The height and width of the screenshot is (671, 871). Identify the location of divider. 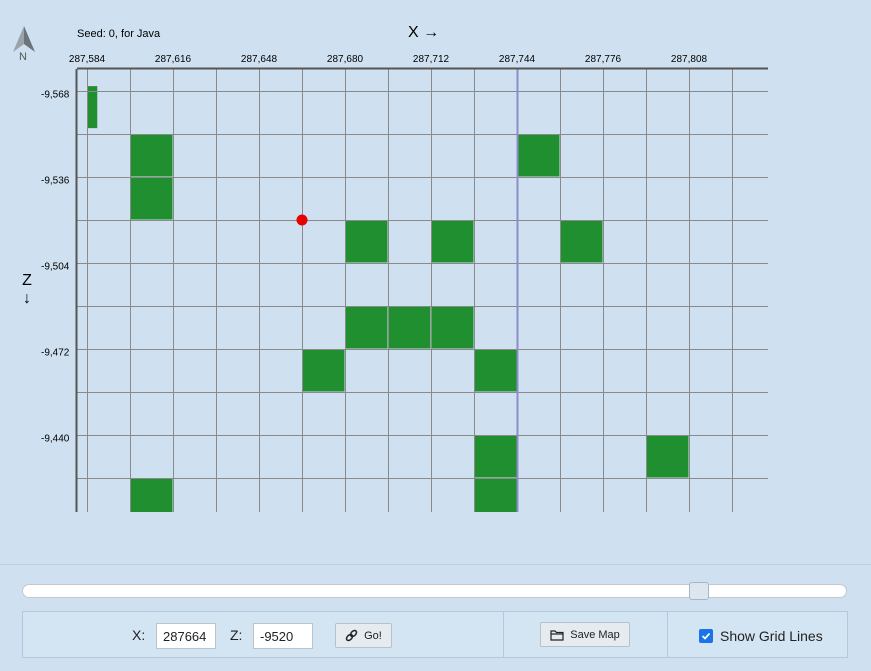
(435, 564).